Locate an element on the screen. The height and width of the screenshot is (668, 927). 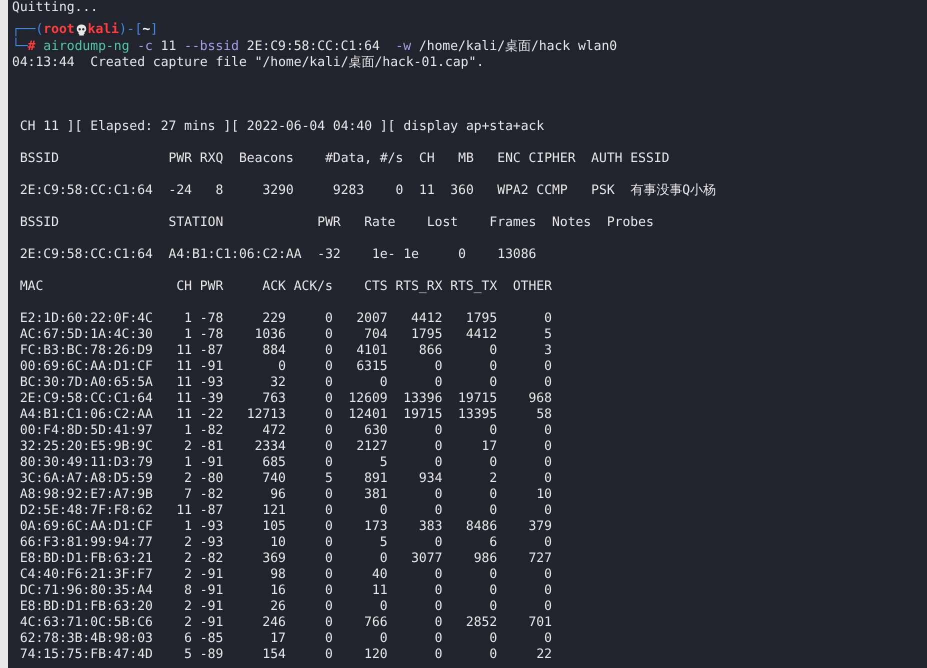
table-cell-text: 246 is located at coordinates (273, 623).